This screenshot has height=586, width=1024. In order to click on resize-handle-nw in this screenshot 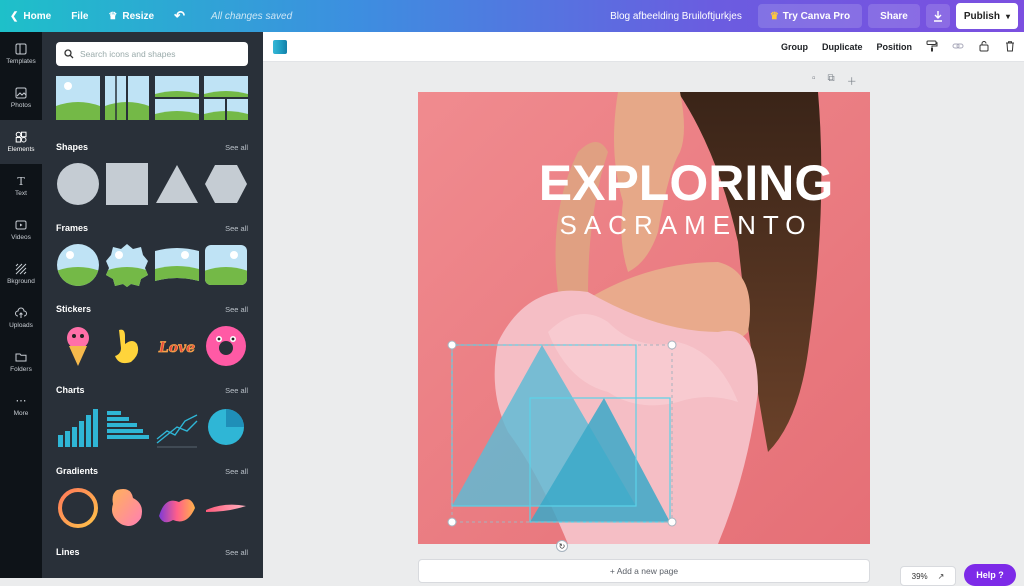, I will do `click(452, 345)`.